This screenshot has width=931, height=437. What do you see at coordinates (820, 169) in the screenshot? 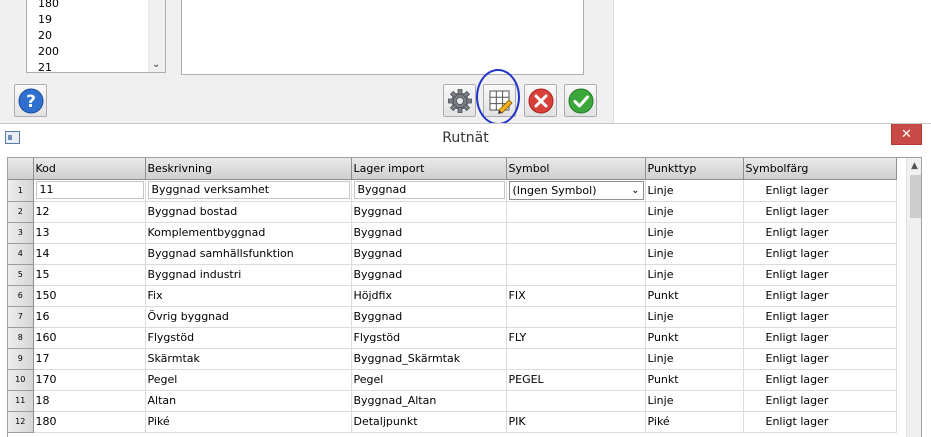
I see `column-header-symbolfarg: Symbolfärg` at bounding box center [820, 169].